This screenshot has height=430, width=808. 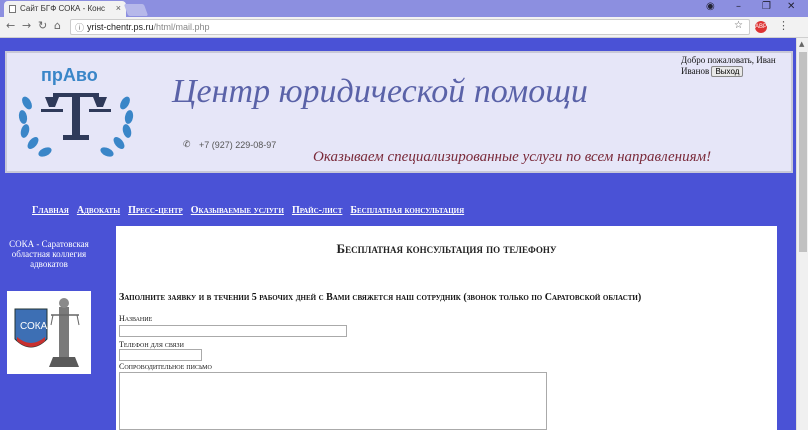 I want to click on scroll-thumb, so click(x=803, y=152).